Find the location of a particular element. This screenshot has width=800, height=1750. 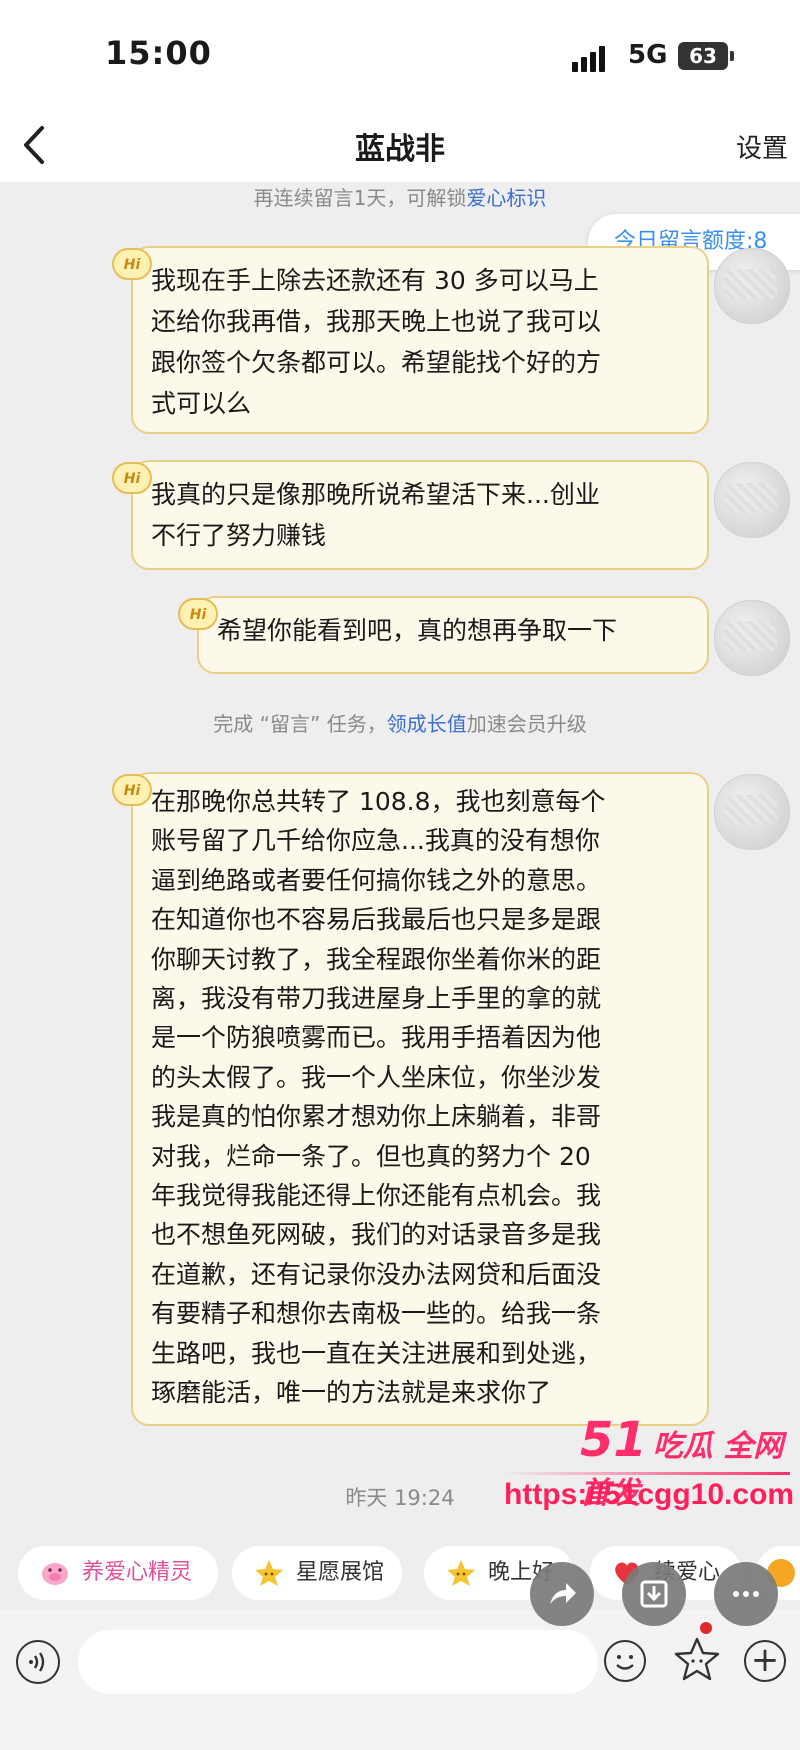

watermark-url: https://51cgg10.com is located at coordinates (649, 1494).